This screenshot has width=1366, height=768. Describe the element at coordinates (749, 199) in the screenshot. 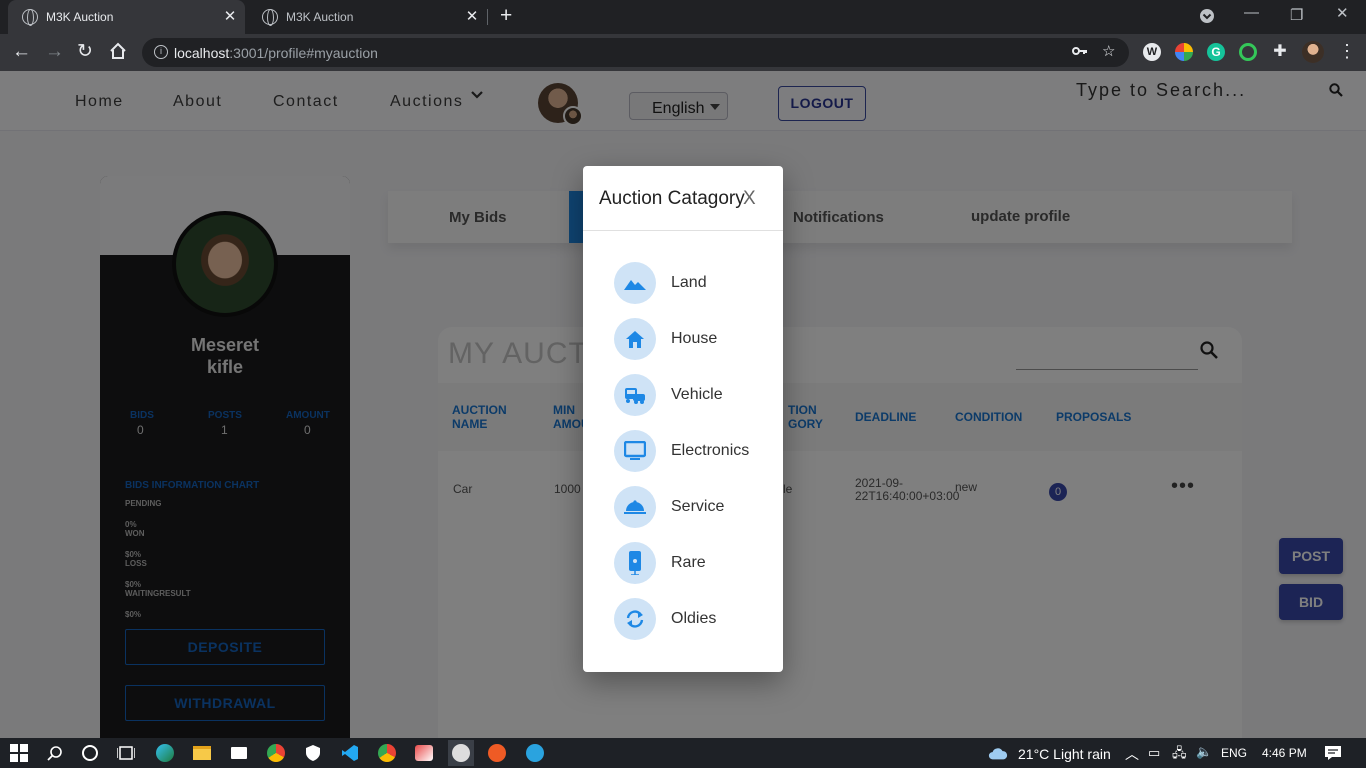

I see `close-icon: X` at that location.